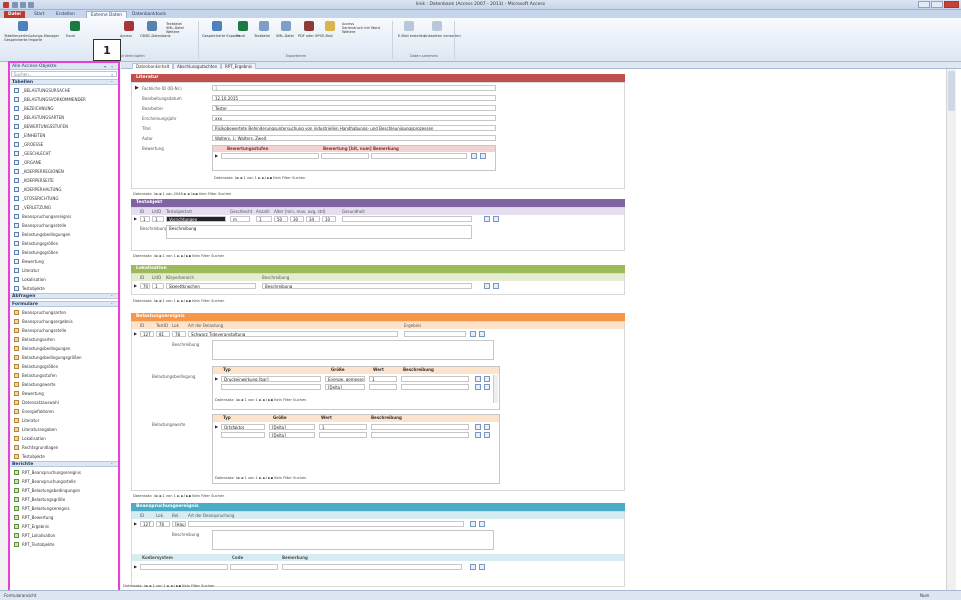 This screenshot has width=961, height=600. What do you see at coordinates (64, 535) in the screenshot?
I see `nav-item-report: RPT_Lokalisation` at bounding box center [64, 535].